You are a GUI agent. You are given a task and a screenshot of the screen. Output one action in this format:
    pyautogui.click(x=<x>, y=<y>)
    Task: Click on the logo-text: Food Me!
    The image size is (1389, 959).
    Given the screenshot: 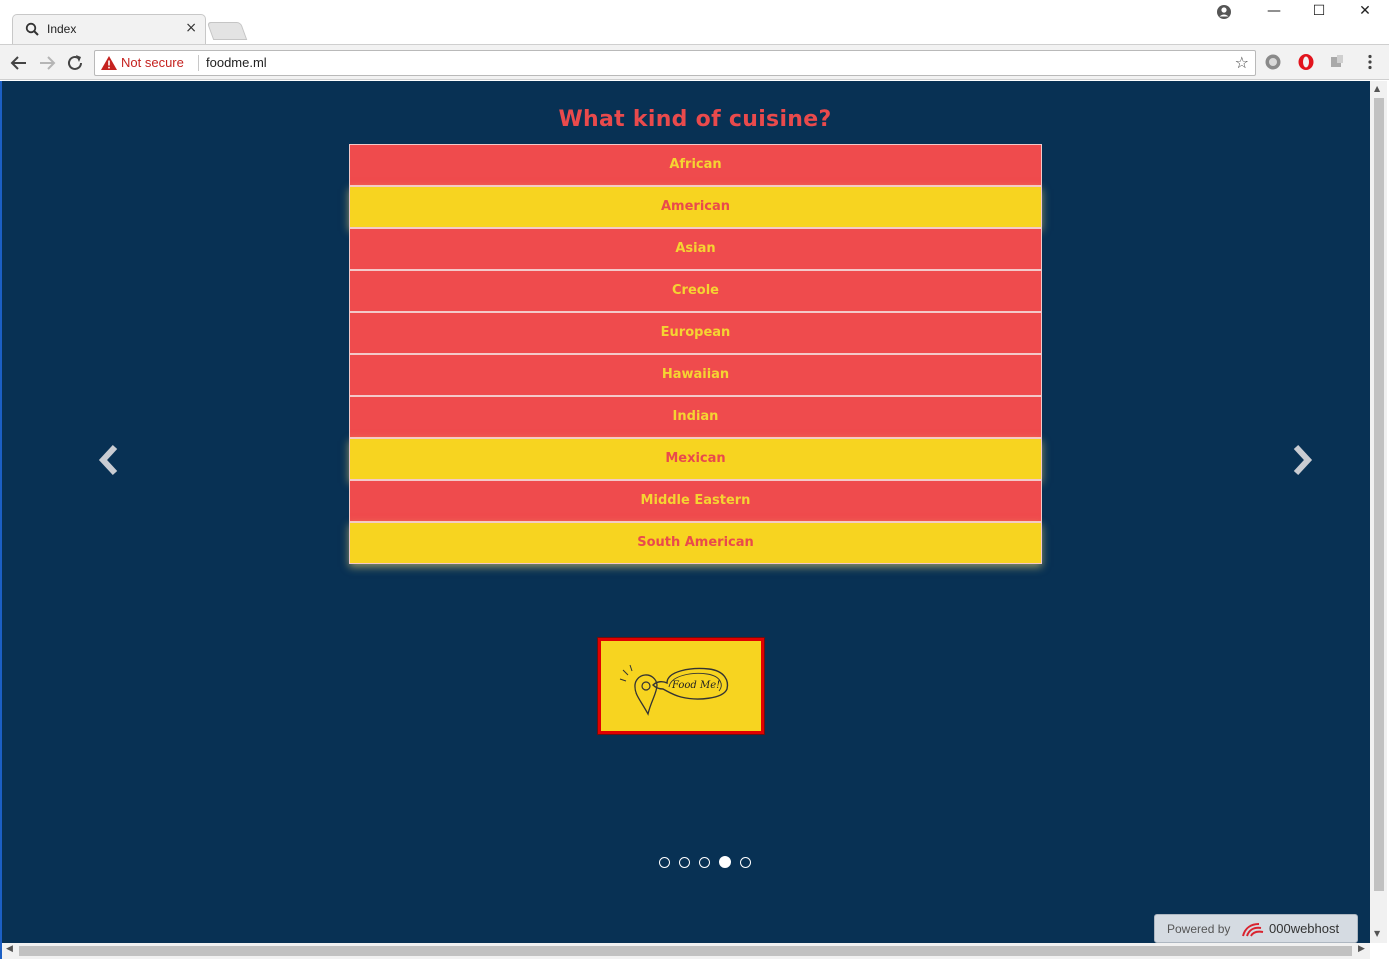 What is the action you would take?
    pyautogui.click(x=695, y=685)
    